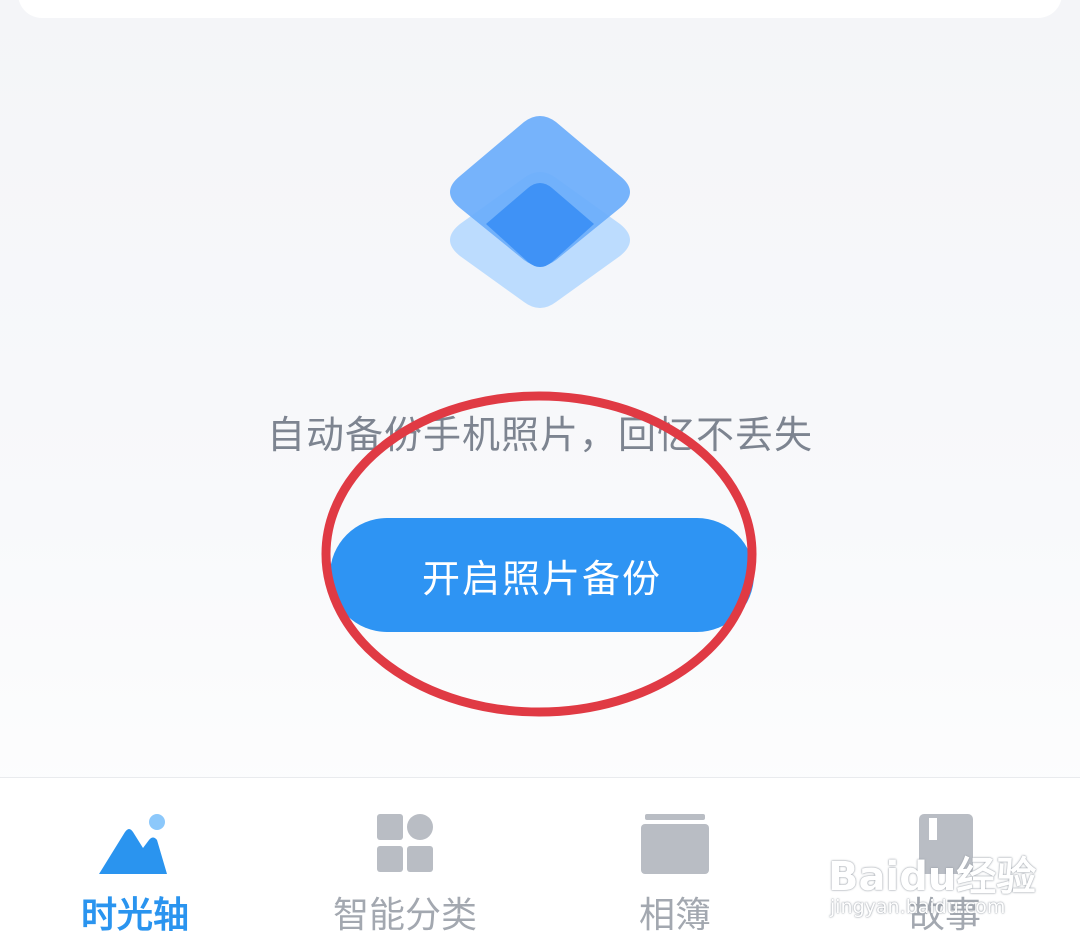  Describe the element at coordinates (946, 844) in the screenshot. I see `story-icon` at that location.